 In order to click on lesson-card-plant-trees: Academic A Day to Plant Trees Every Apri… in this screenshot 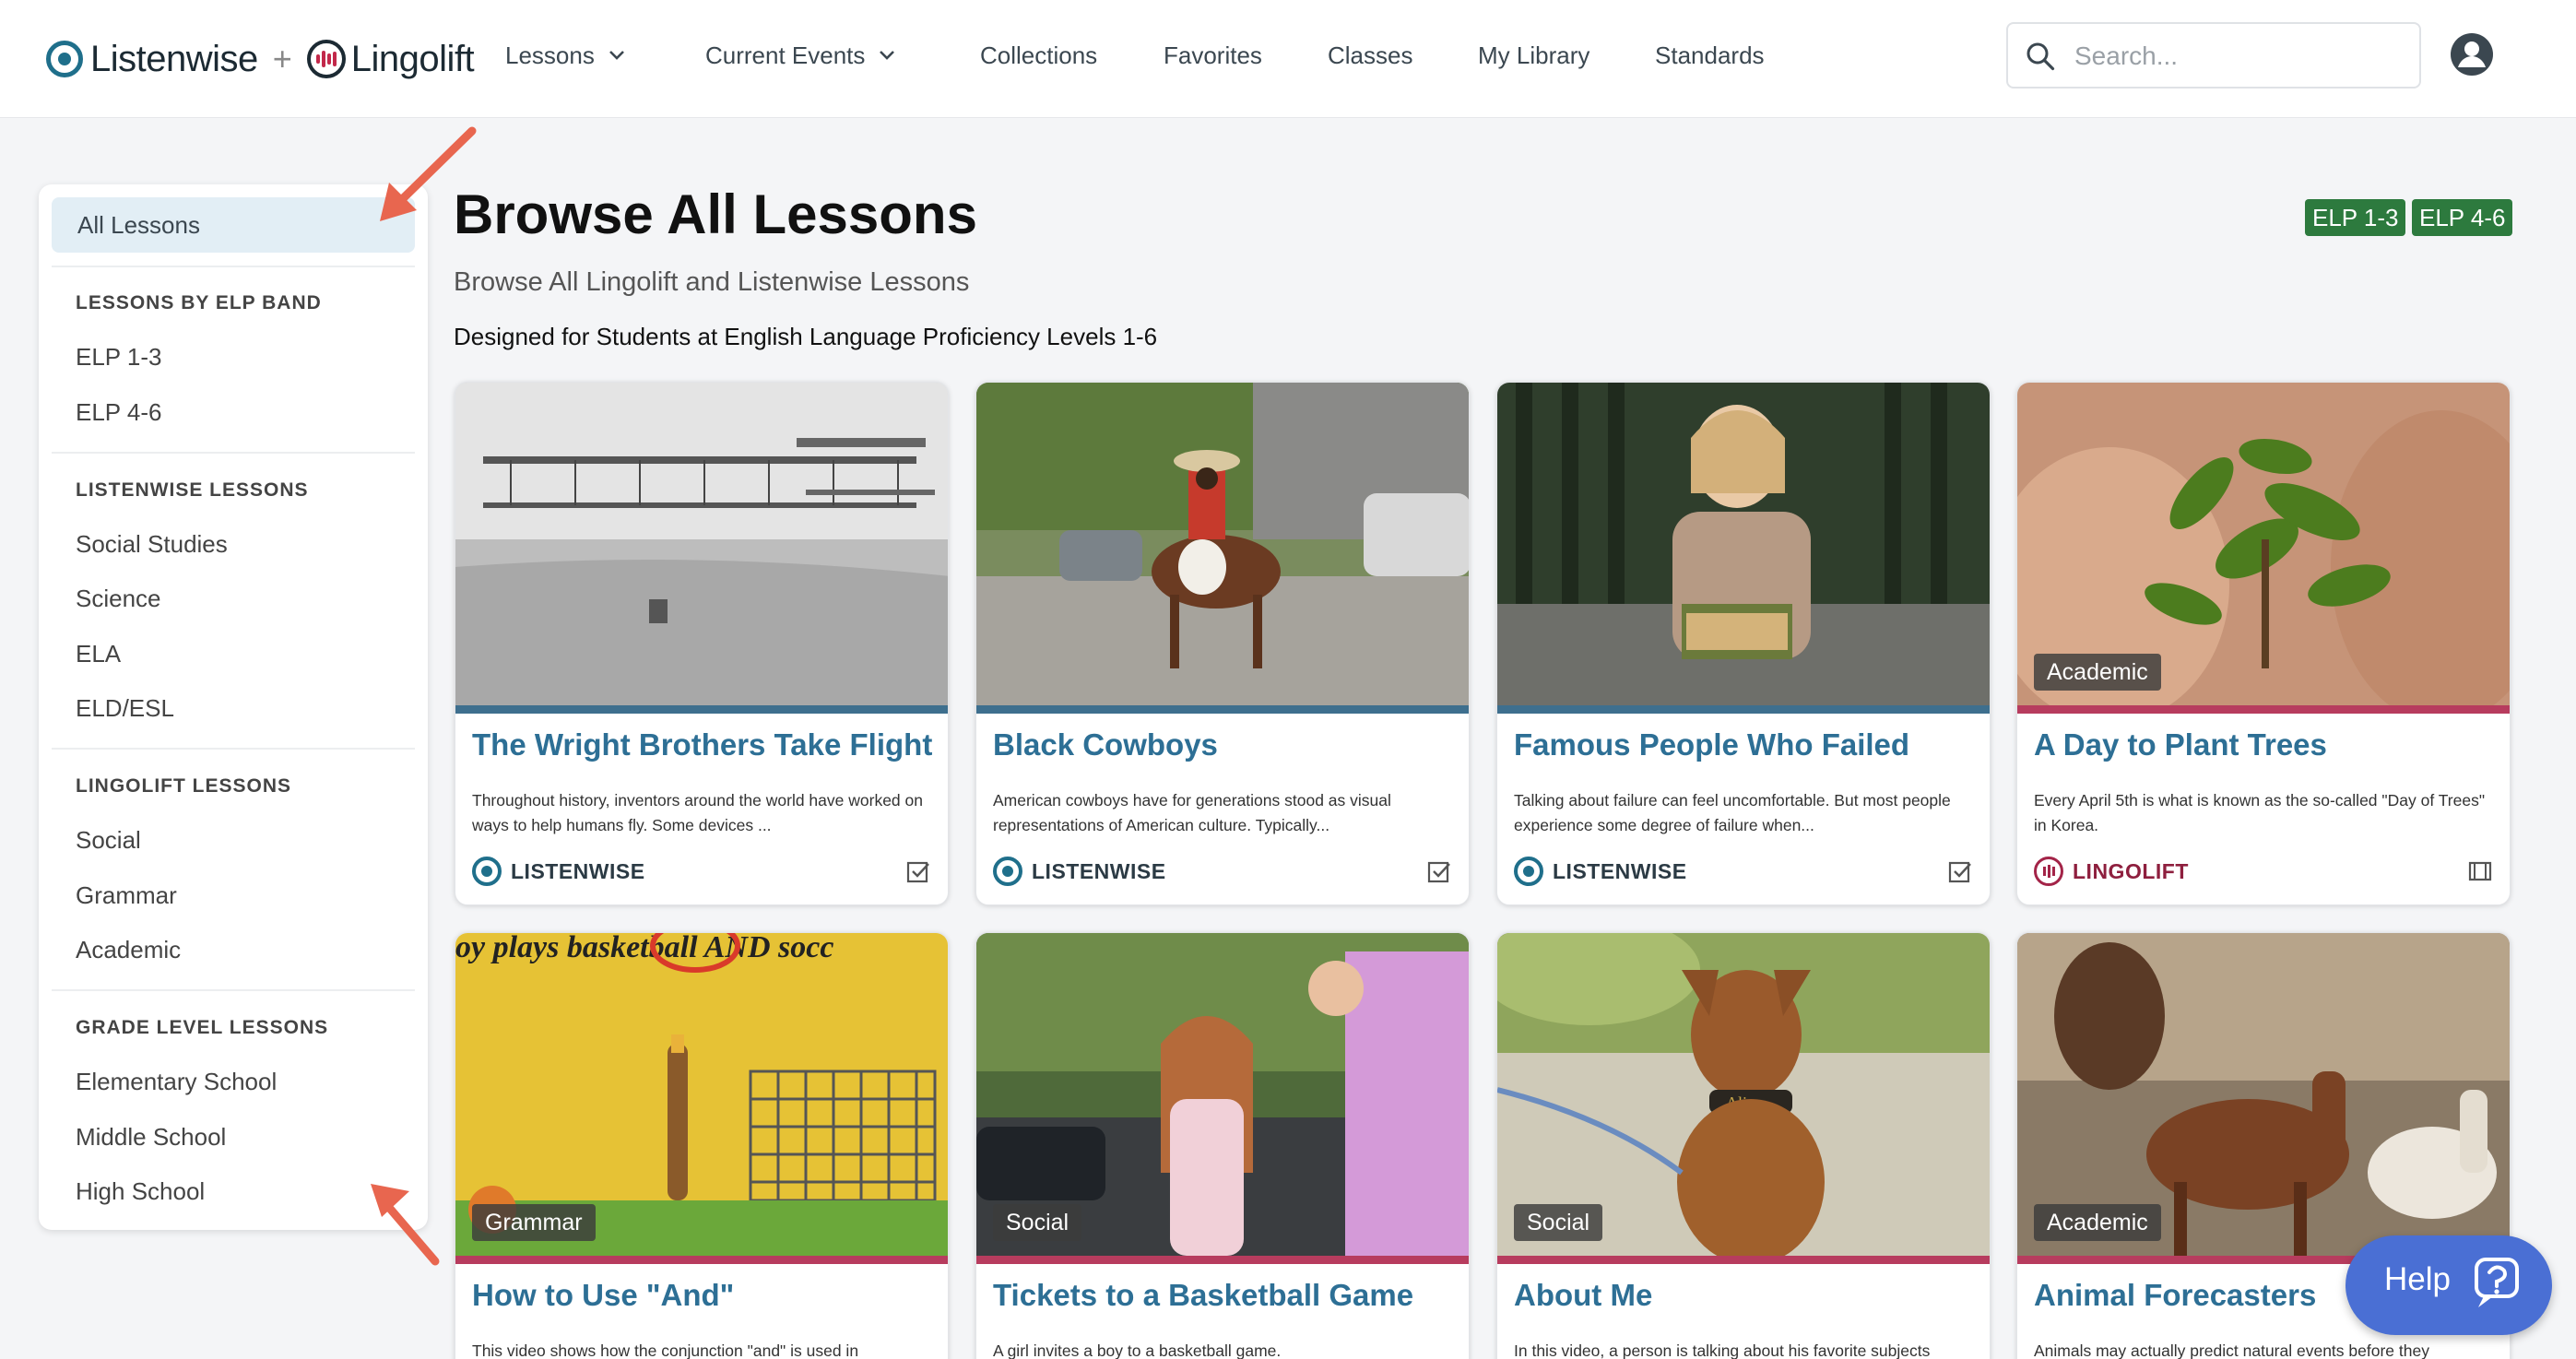, I will do `click(2263, 643)`.